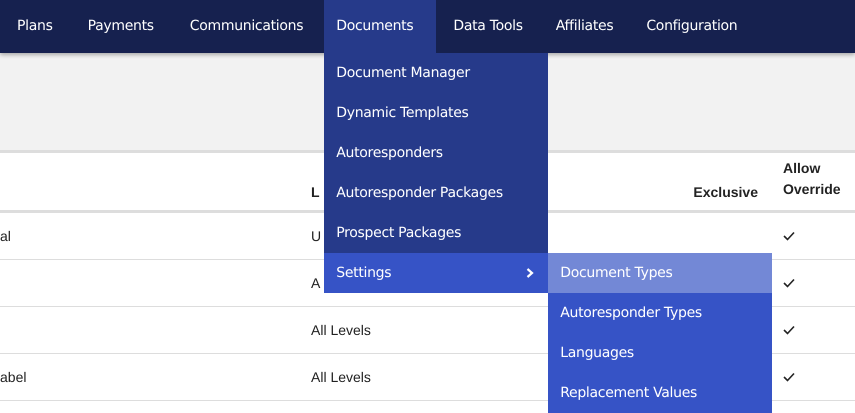 The height and width of the screenshot is (413, 855). I want to click on nav-tab: Affiliates, so click(584, 26).